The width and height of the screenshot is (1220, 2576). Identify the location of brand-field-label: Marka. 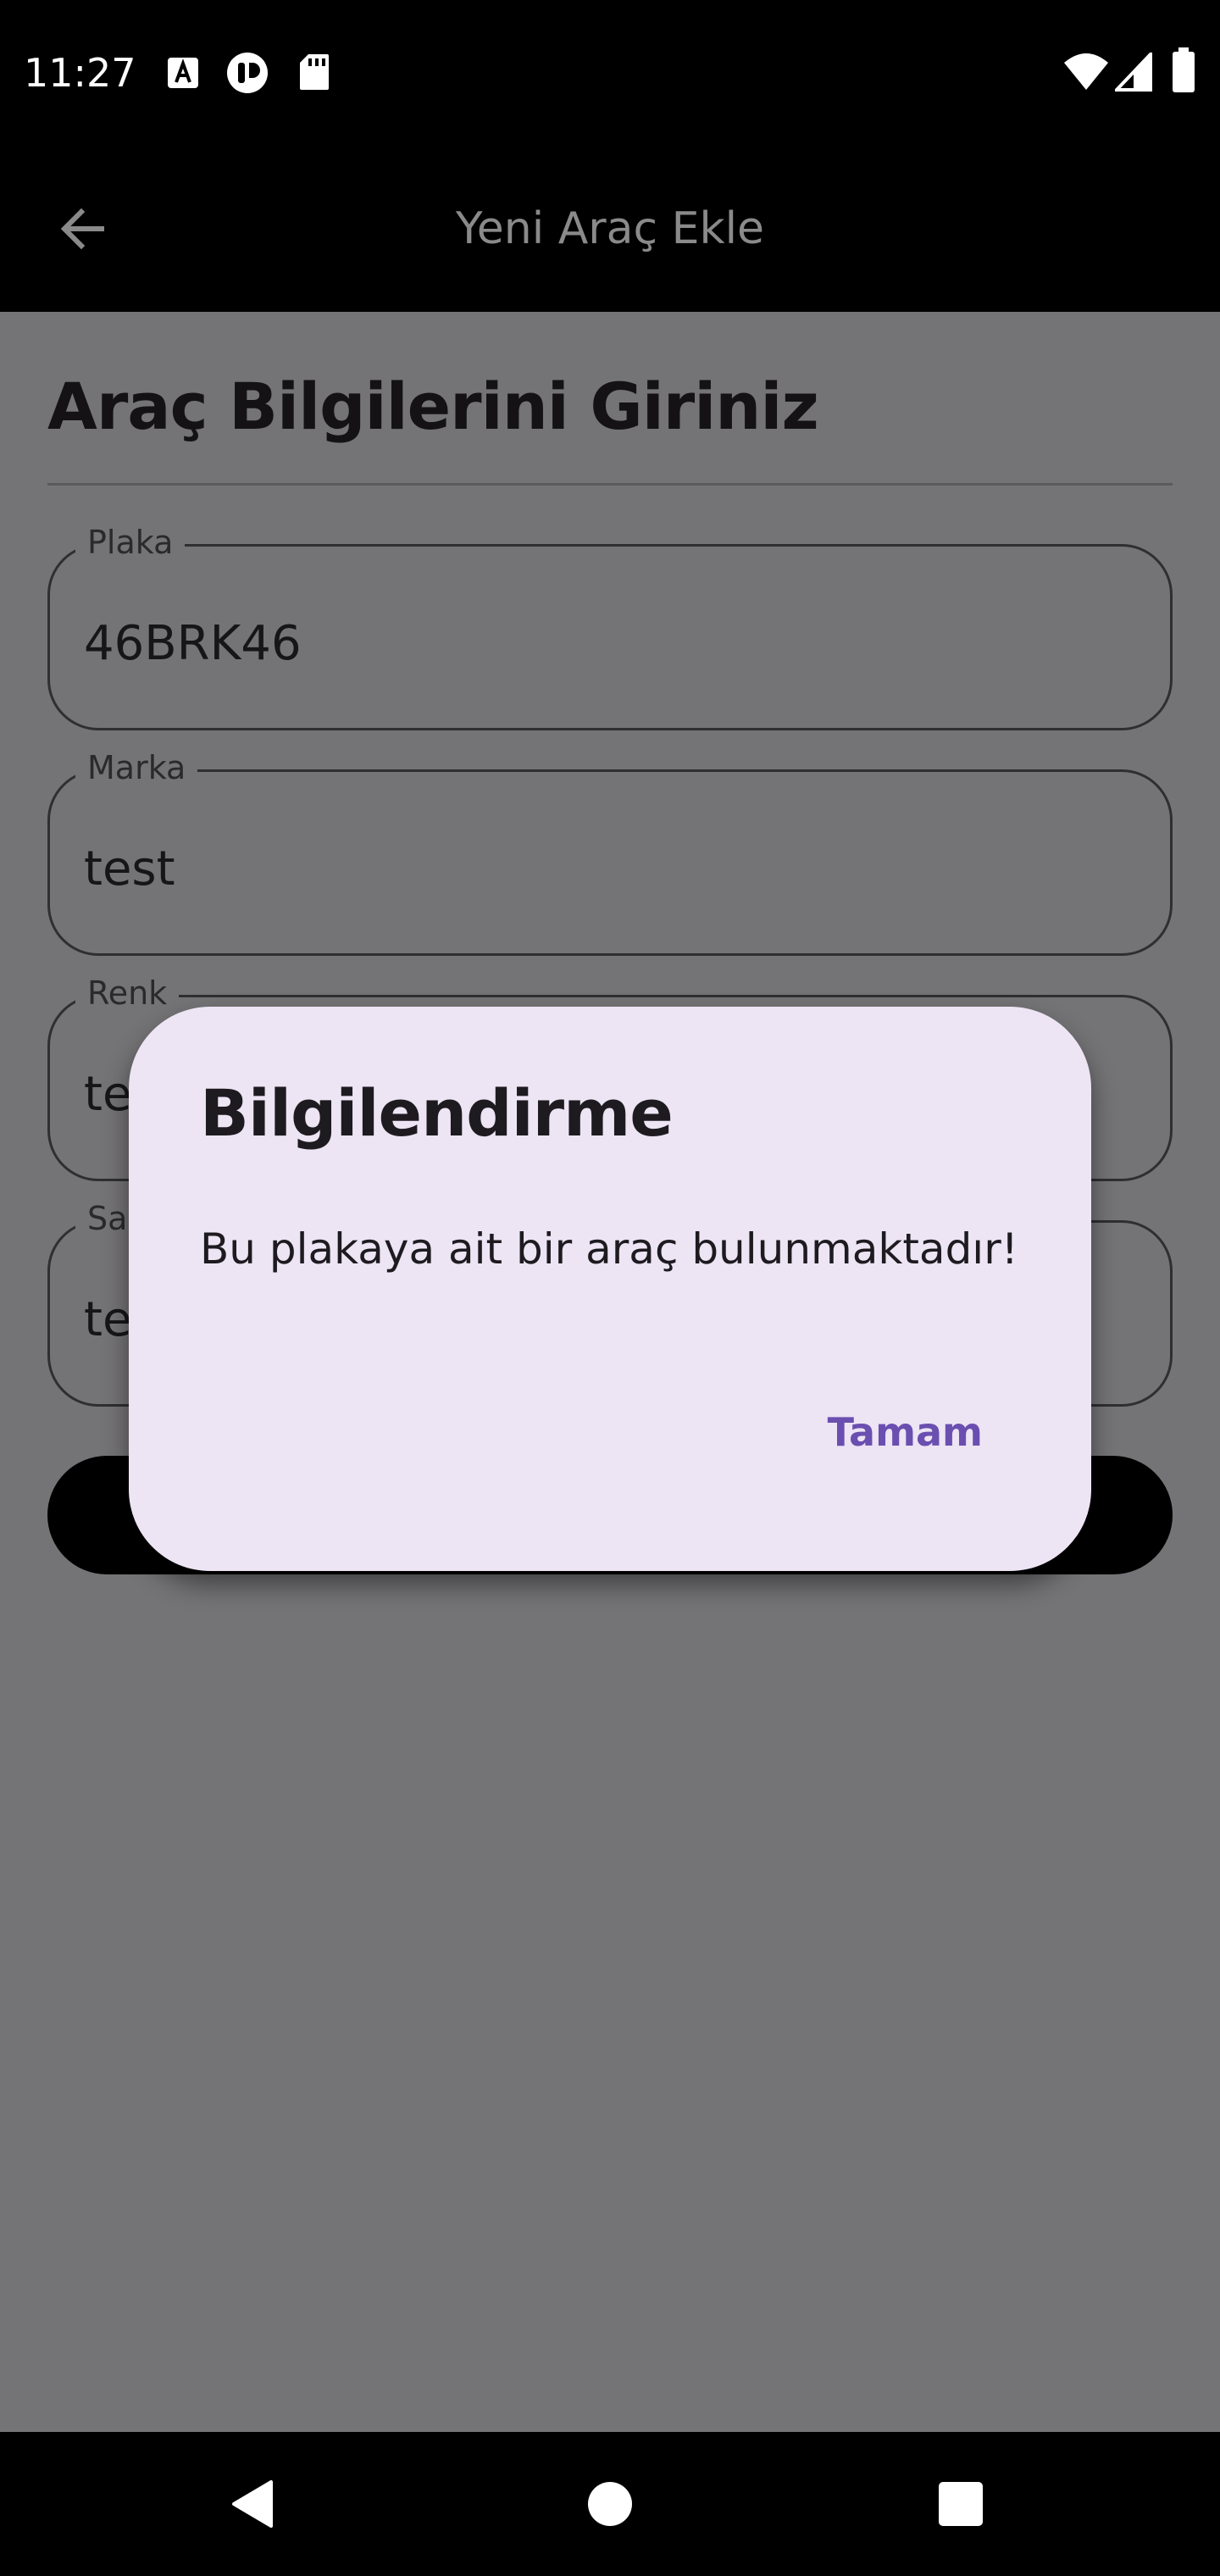
(136, 768).